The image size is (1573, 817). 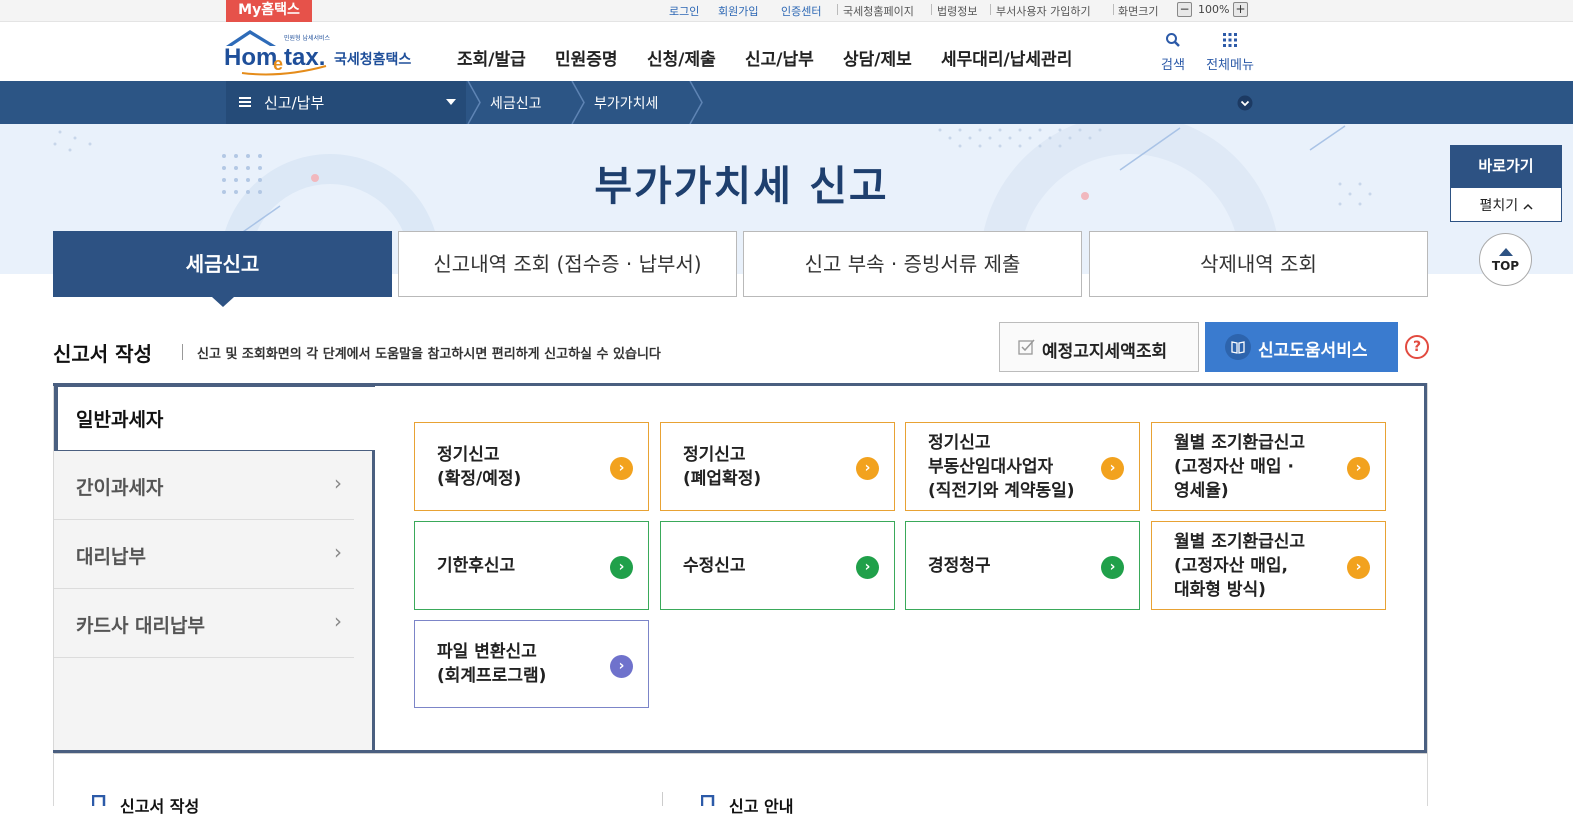 I want to click on search-button: 검색, so click(x=1173, y=52).